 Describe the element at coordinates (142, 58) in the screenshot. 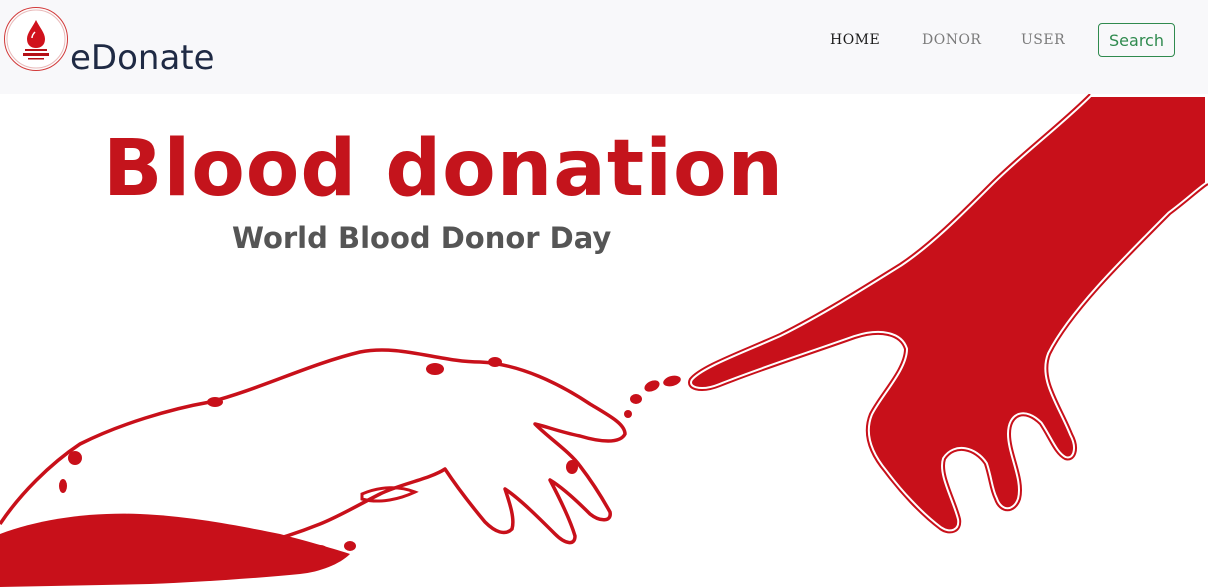

I see `brand-name: eDonate` at that location.